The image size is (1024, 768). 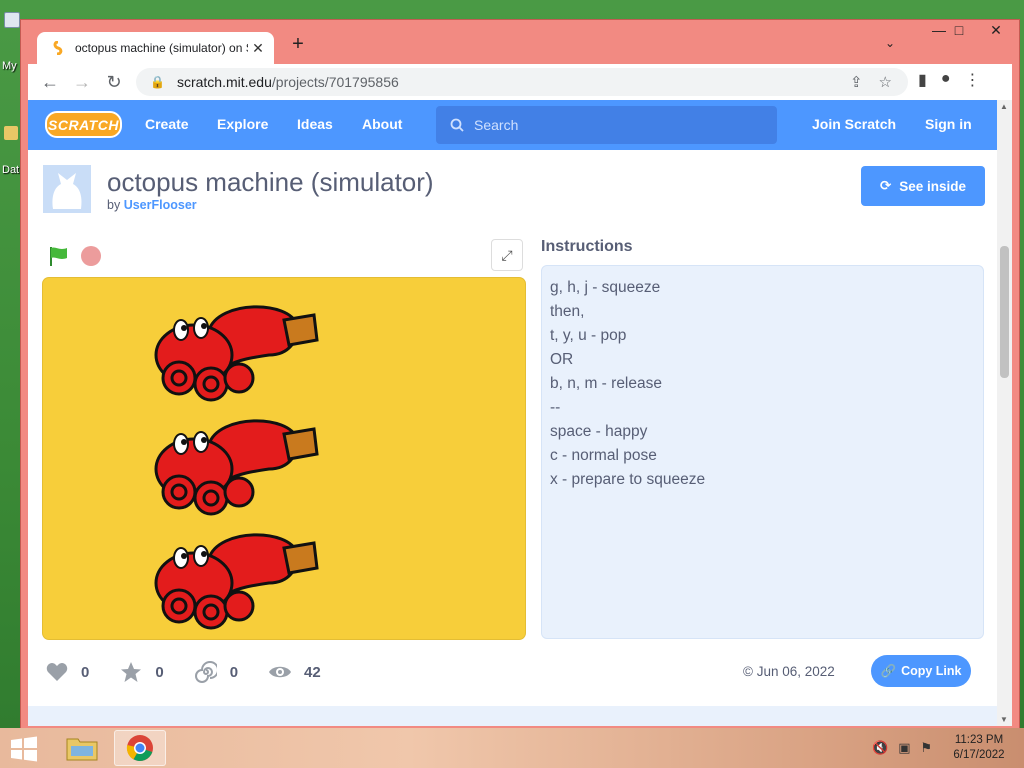 I want to click on remix-arrows-icon: ⟳, so click(x=885, y=185).